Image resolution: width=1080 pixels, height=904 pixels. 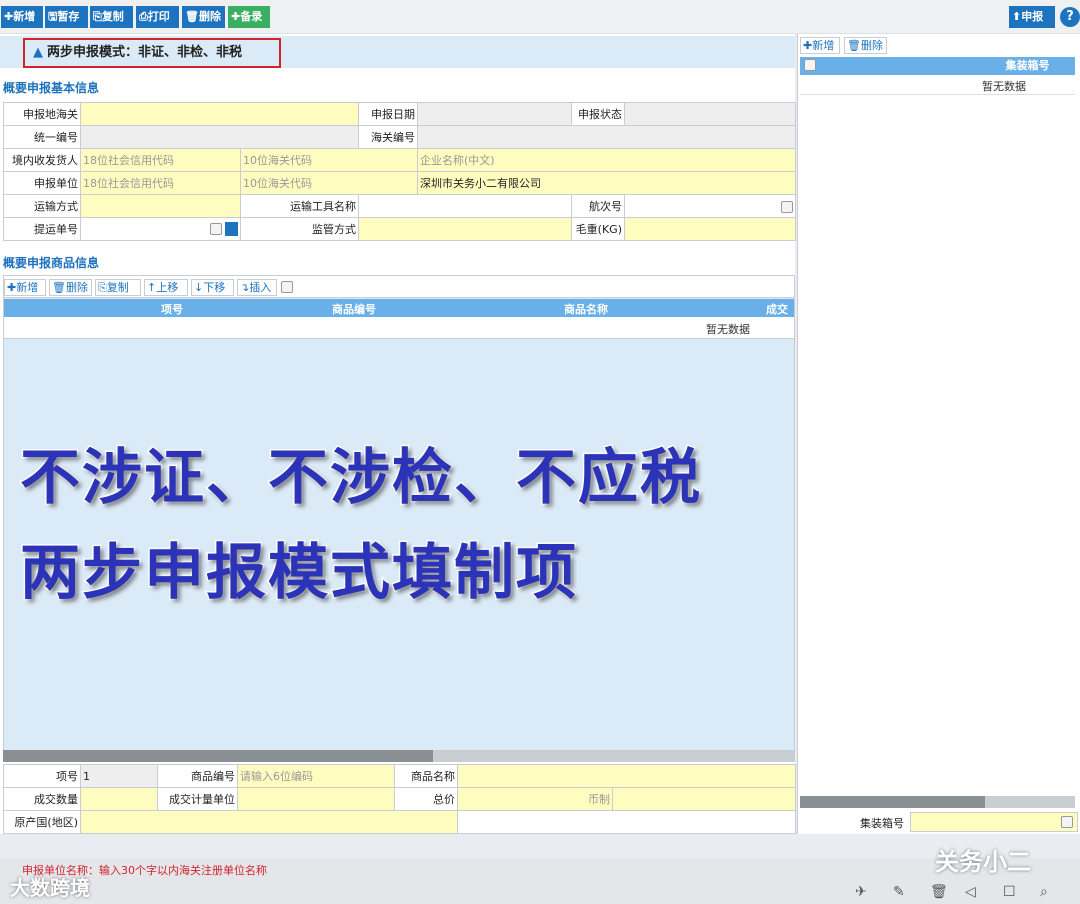 I want to click on total-input: 币制, so click(x=535, y=799).